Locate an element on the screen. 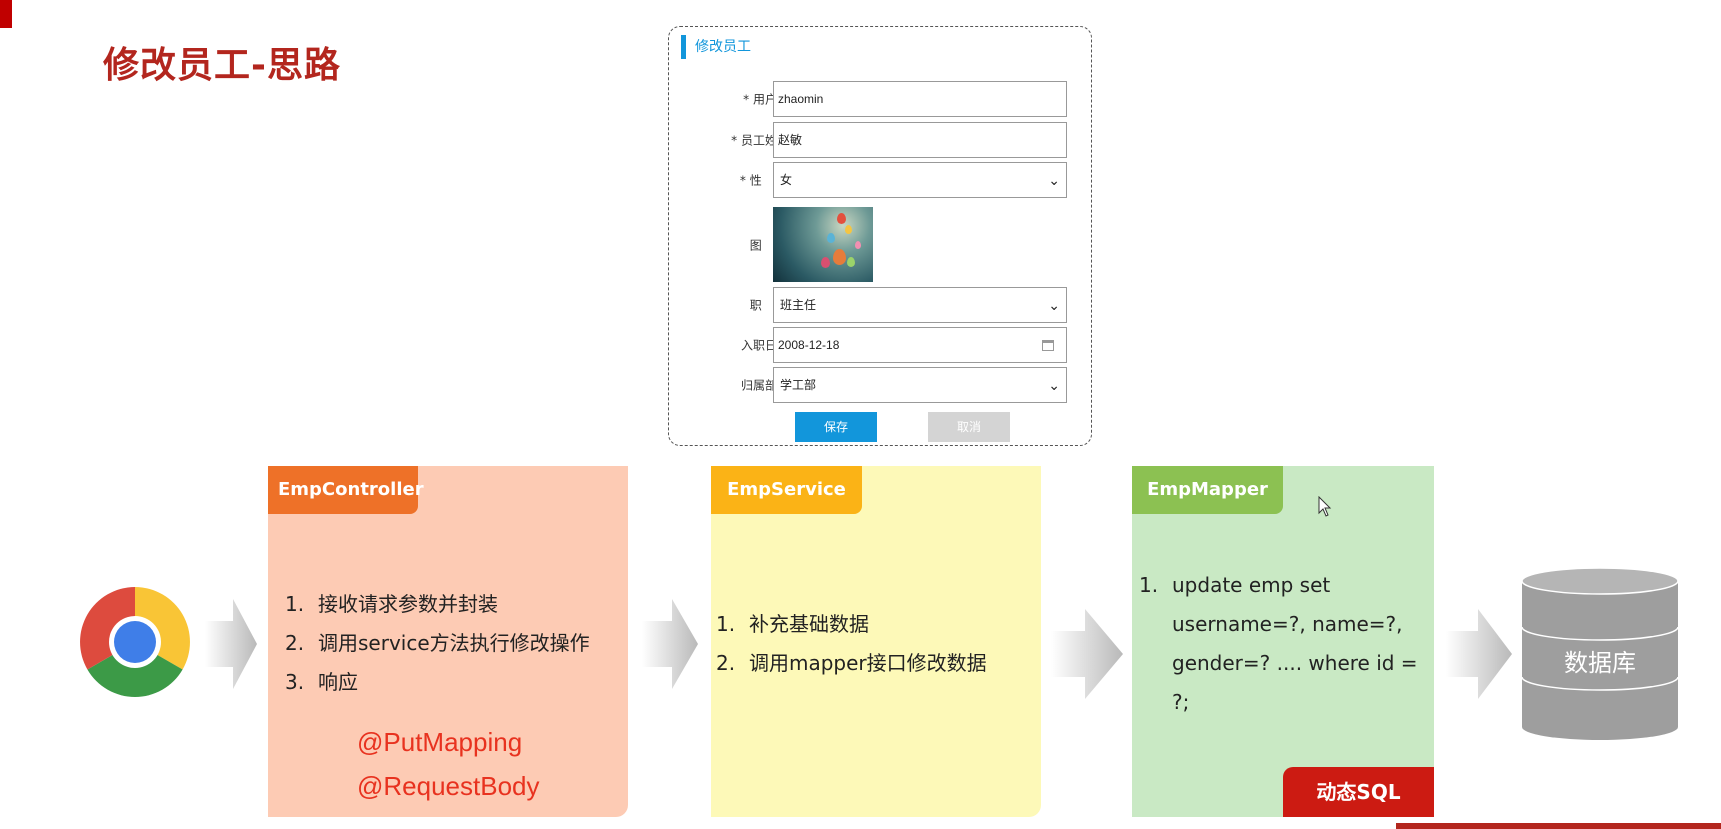 The width and height of the screenshot is (1721, 829). step-number: 3. is located at coordinates (295, 682).